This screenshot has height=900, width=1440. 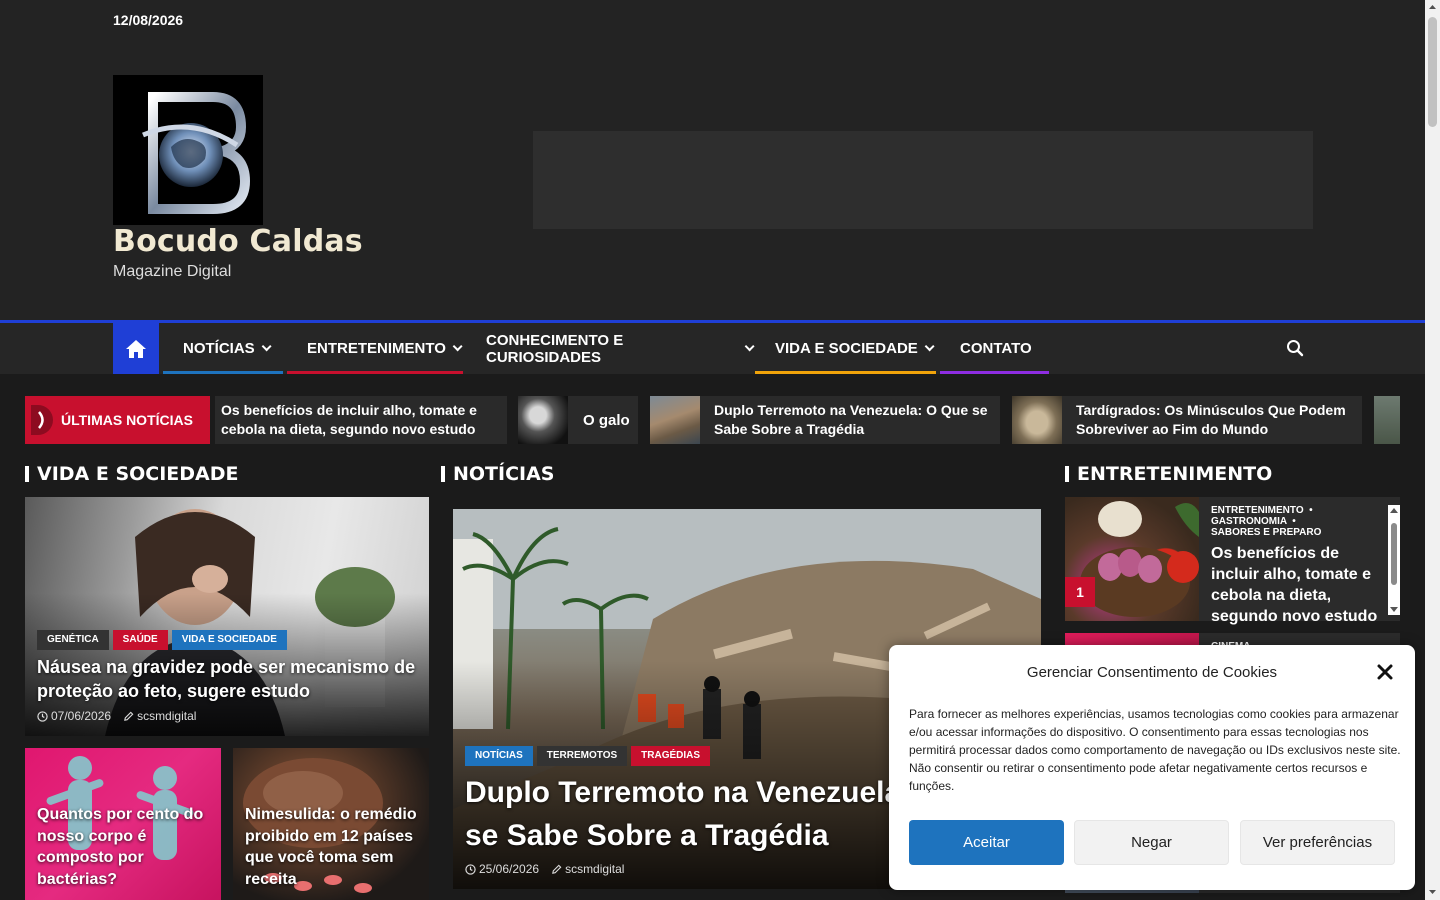 What do you see at coordinates (578, 420) in the screenshot?
I see `ticker-item: O galo` at bounding box center [578, 420].